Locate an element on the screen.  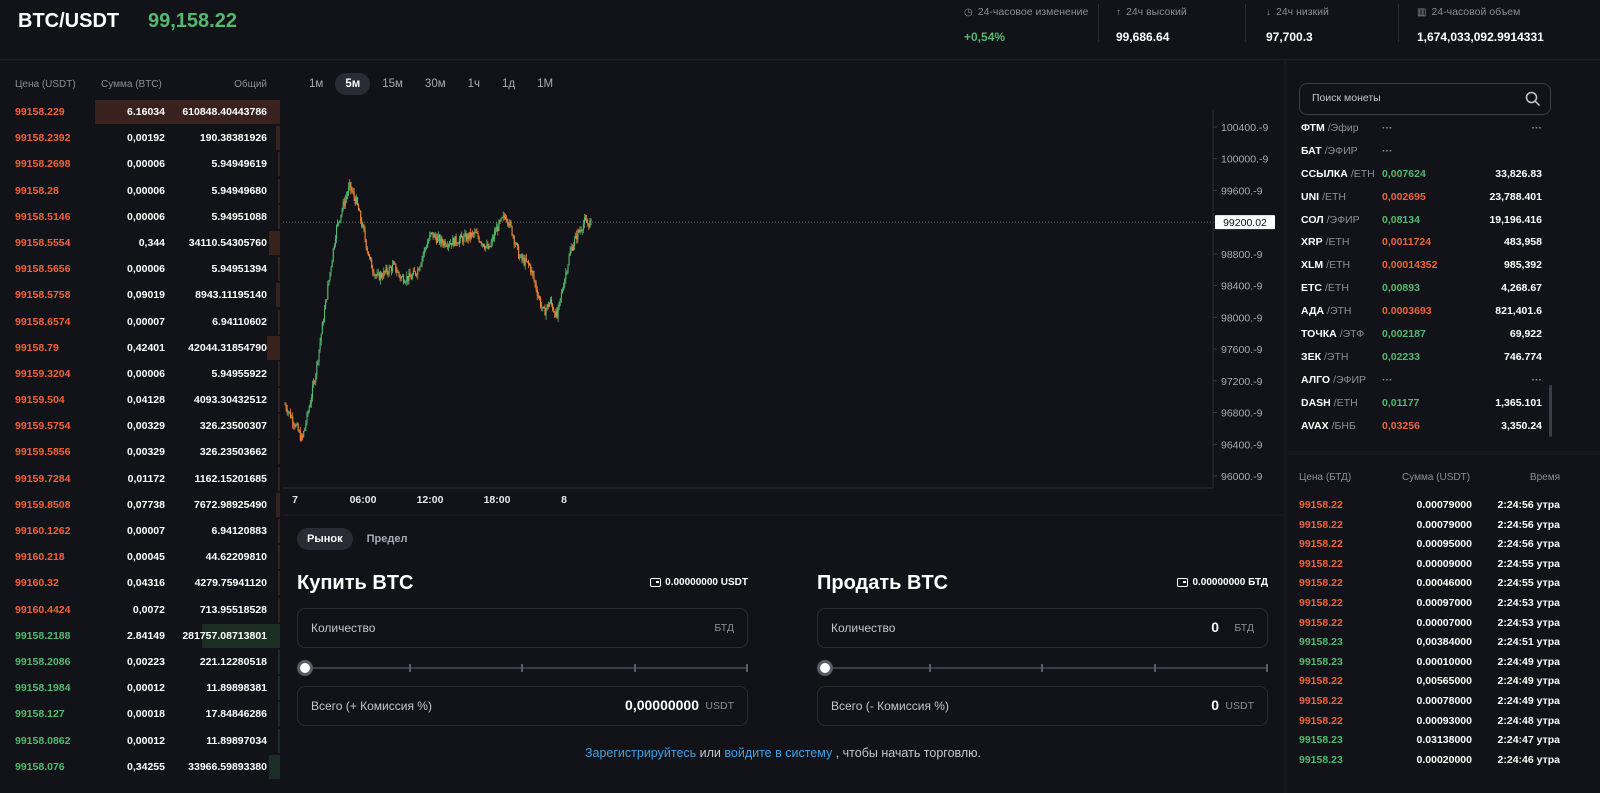
ask-row: 99159.5754 0,00329 326.23500307 is located at coordinates (141, 426).